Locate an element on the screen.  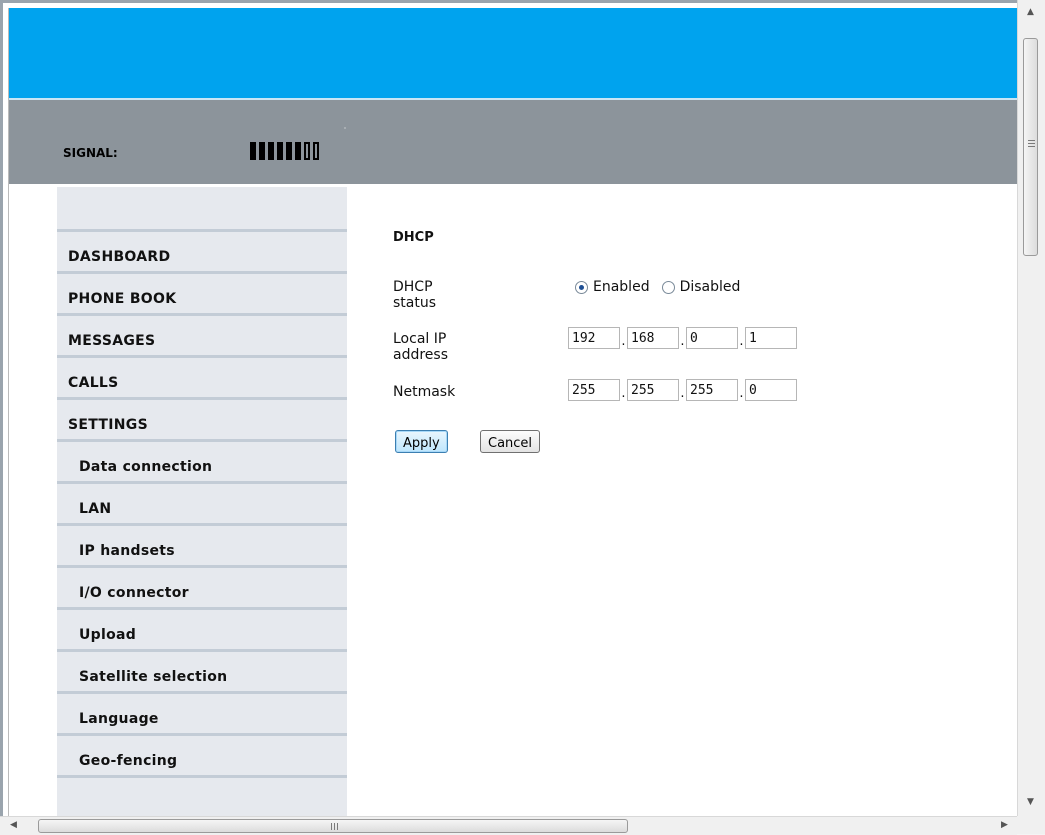
sidebar-item-data-connection: Data connection is located at coordinates (202, 463).